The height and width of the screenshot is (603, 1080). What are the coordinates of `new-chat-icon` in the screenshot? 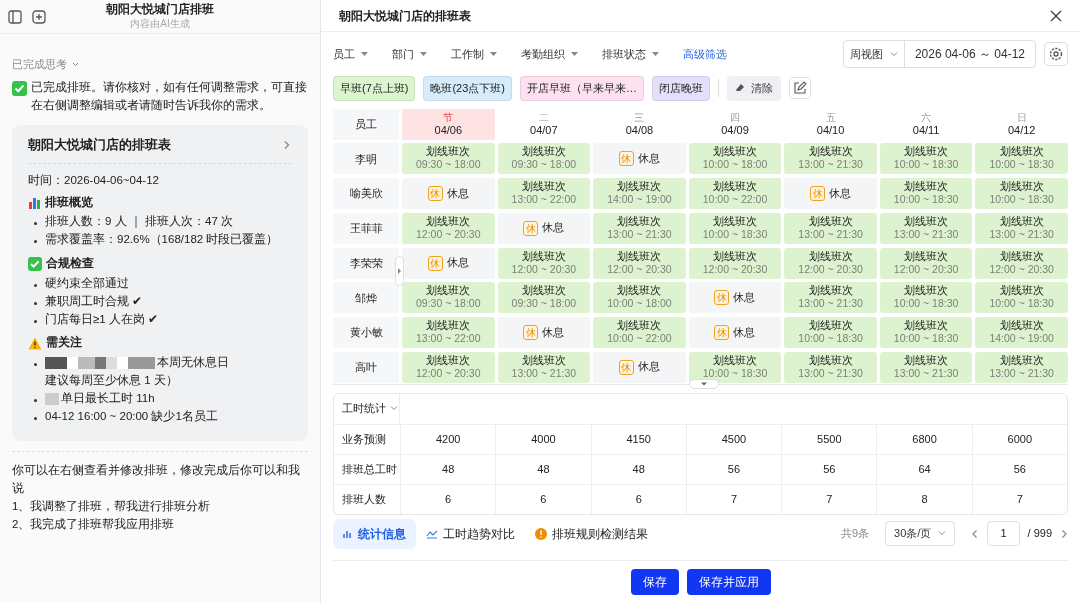 It's located at (39, 16).